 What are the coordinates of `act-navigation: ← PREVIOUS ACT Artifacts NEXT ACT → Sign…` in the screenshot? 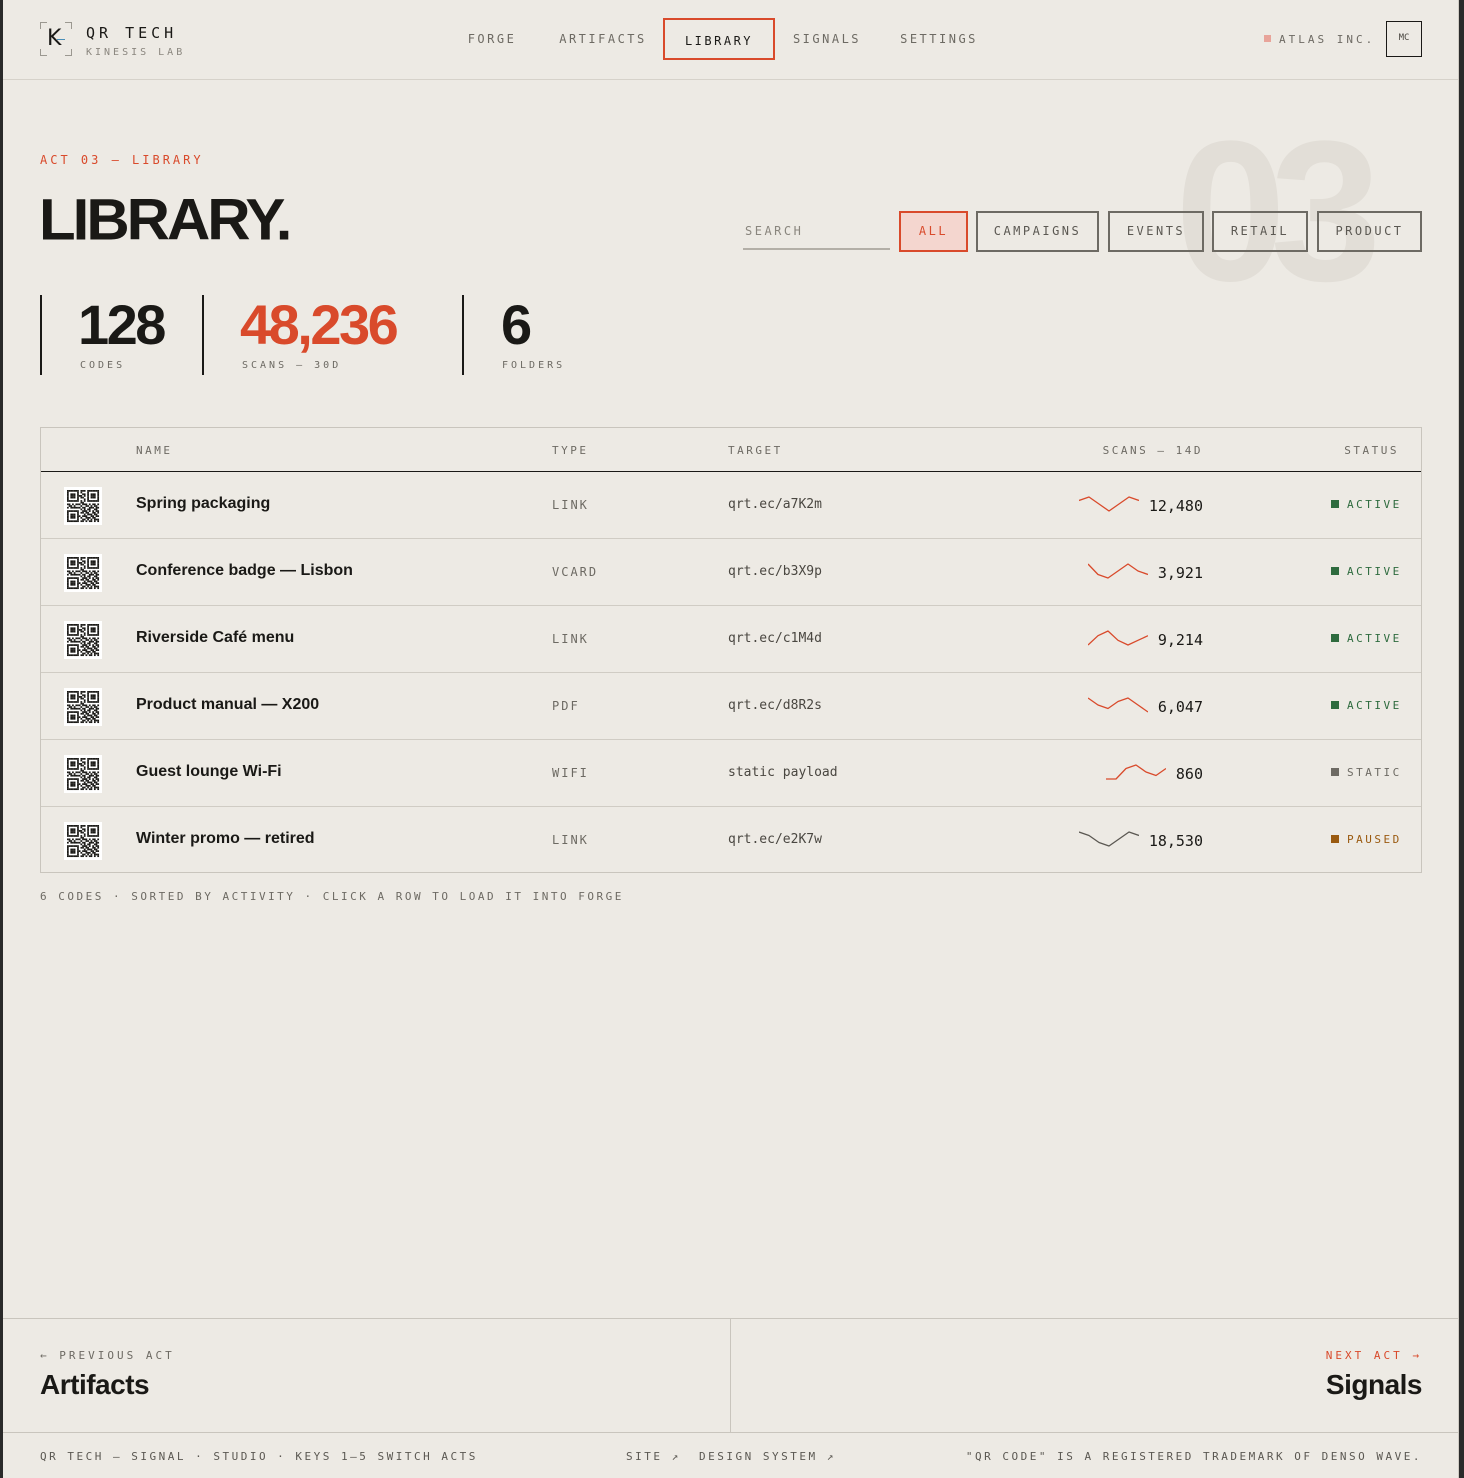 It's located at (730, 1375).